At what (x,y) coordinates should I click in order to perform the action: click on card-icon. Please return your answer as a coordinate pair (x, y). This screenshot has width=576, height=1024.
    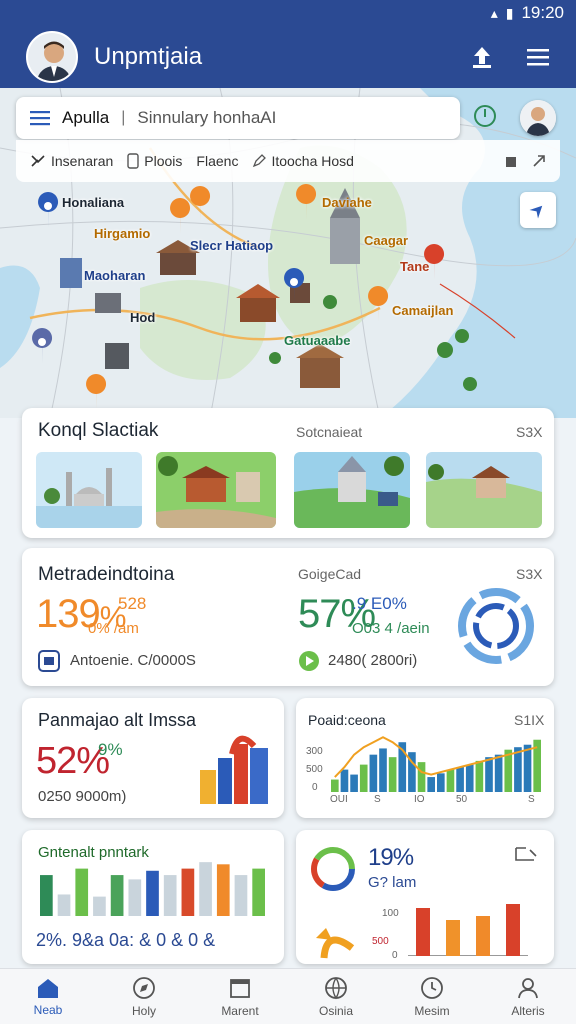
    Looking at the image, I should click on (49, 661).